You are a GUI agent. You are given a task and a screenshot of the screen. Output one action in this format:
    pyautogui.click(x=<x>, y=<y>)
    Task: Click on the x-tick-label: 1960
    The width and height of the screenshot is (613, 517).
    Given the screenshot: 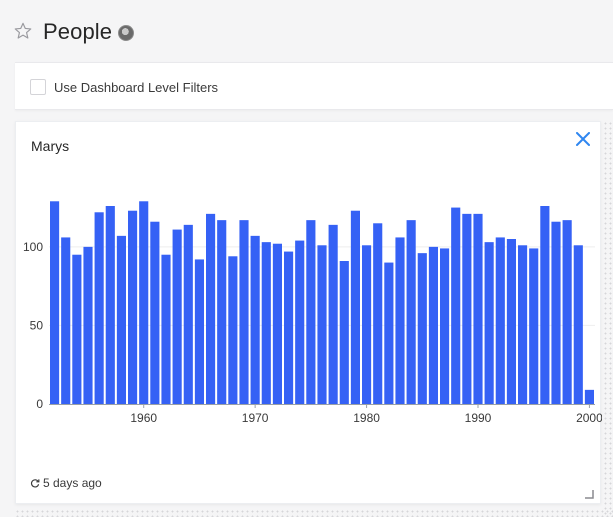 What is the action you would take?
    pyautogui.click(x=143, y=418)
    